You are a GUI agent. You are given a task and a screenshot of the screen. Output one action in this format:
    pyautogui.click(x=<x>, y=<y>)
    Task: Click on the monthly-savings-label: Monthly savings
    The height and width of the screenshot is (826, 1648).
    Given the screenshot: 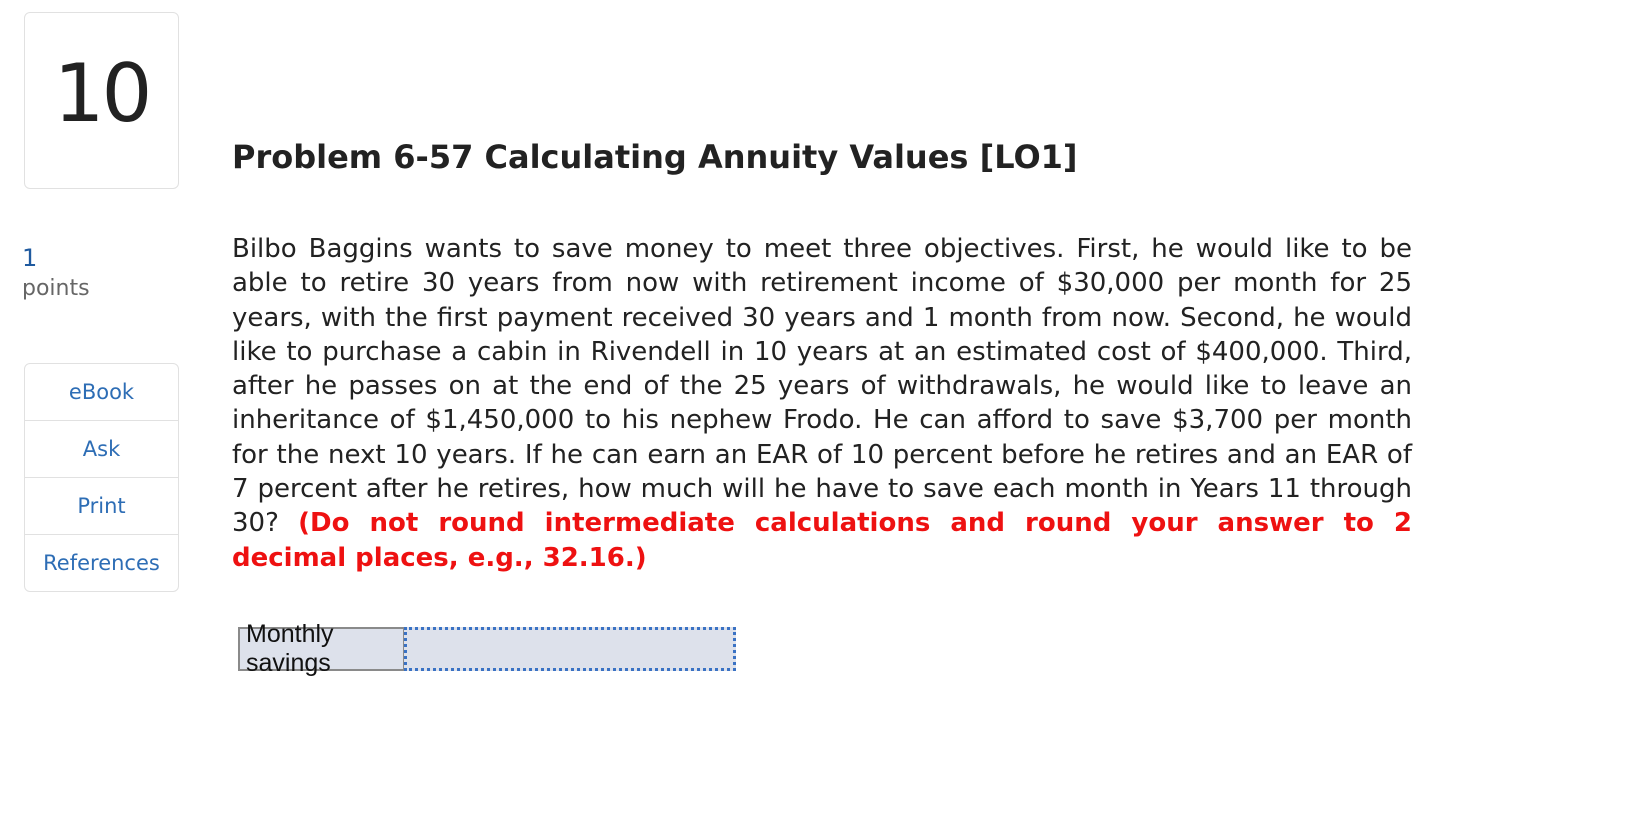 What is the action you would take?
    pyautogui.click(x=322, y=648)
    